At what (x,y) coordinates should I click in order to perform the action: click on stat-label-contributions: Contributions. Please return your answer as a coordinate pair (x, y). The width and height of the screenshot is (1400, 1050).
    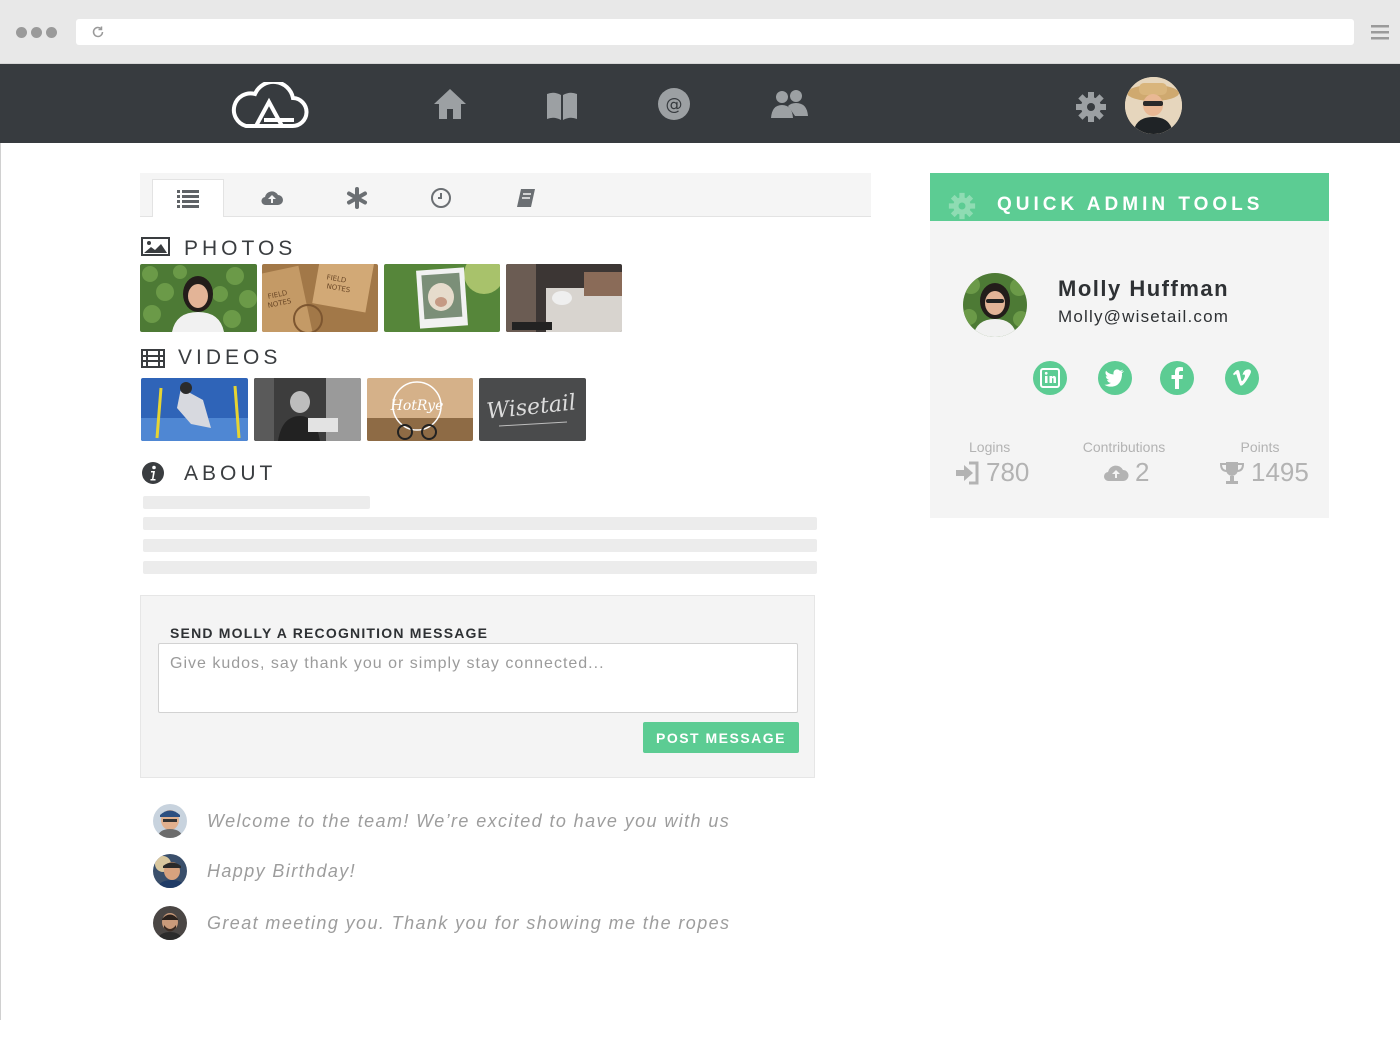
    Looking at the image, I should click on (1124, 447).